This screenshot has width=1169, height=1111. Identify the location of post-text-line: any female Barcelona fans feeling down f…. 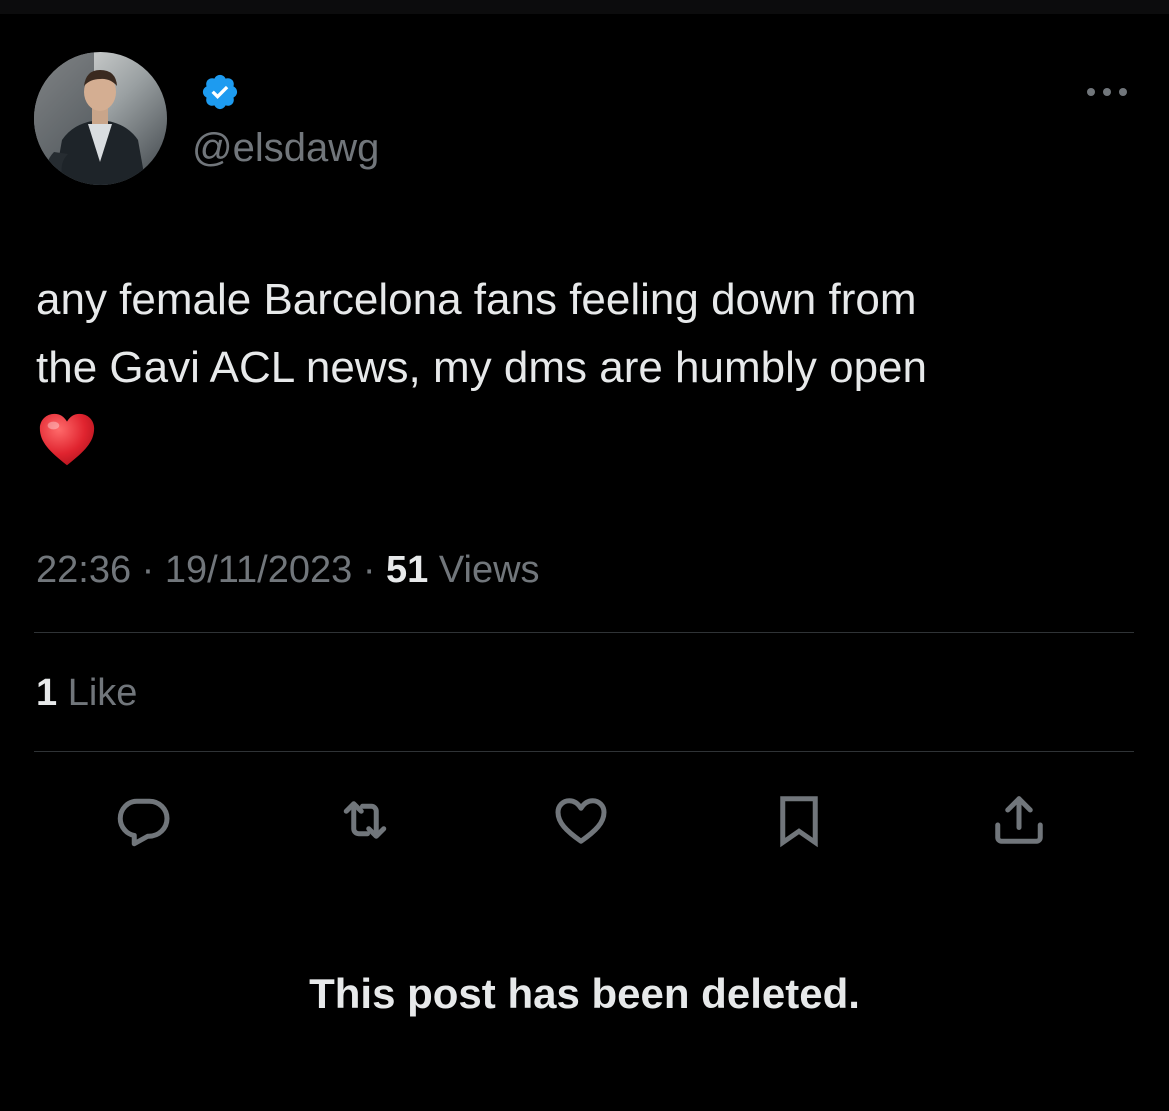
(476, 299).